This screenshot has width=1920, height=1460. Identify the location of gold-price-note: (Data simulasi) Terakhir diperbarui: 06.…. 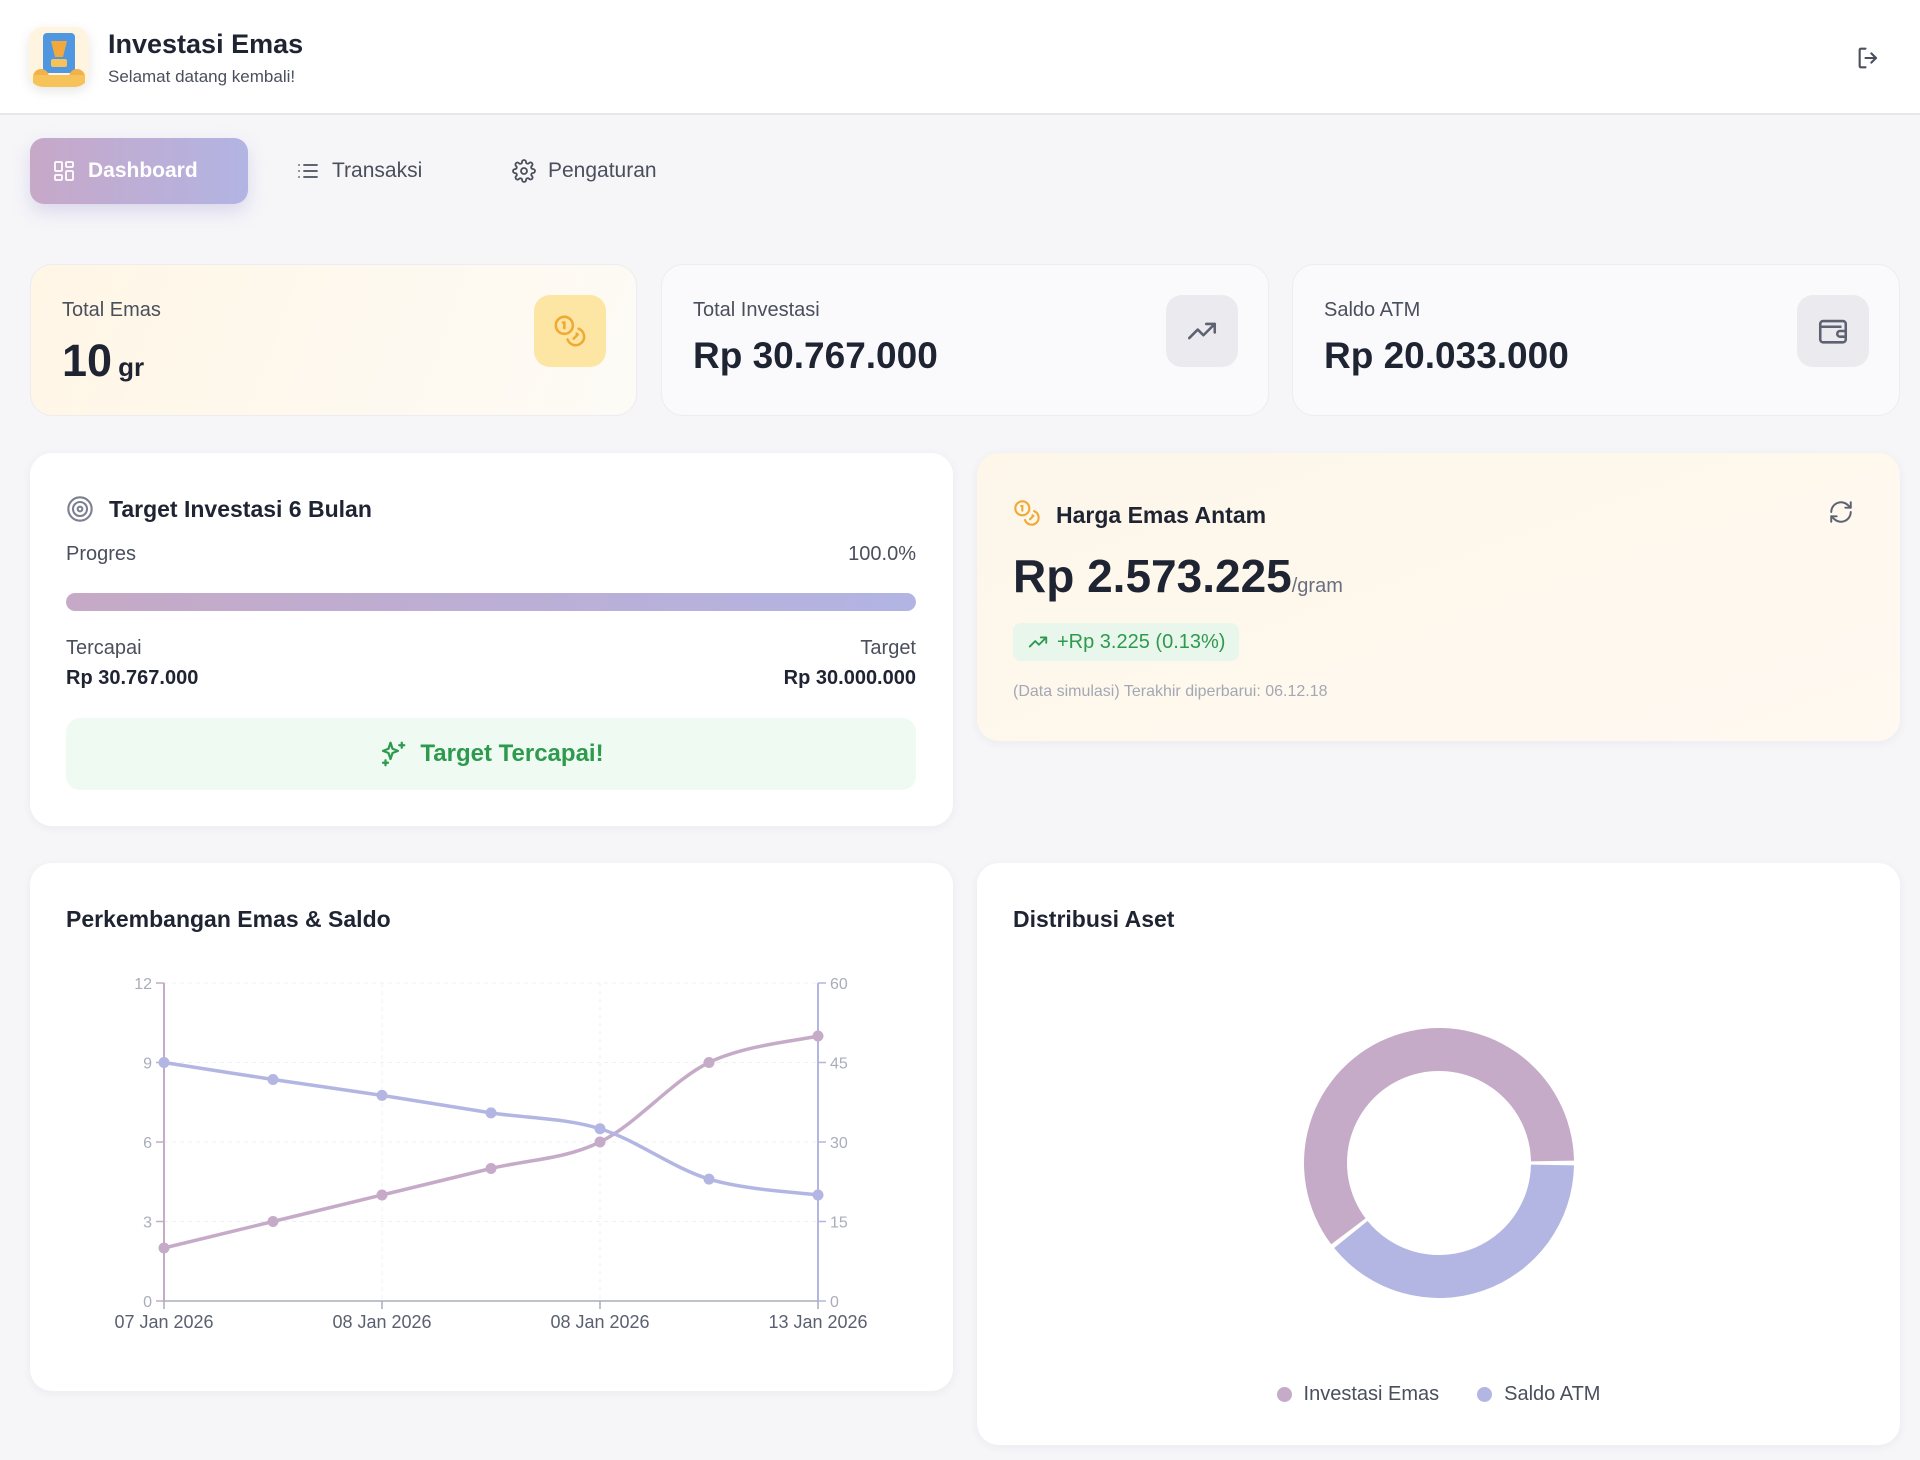
(1170, 691).